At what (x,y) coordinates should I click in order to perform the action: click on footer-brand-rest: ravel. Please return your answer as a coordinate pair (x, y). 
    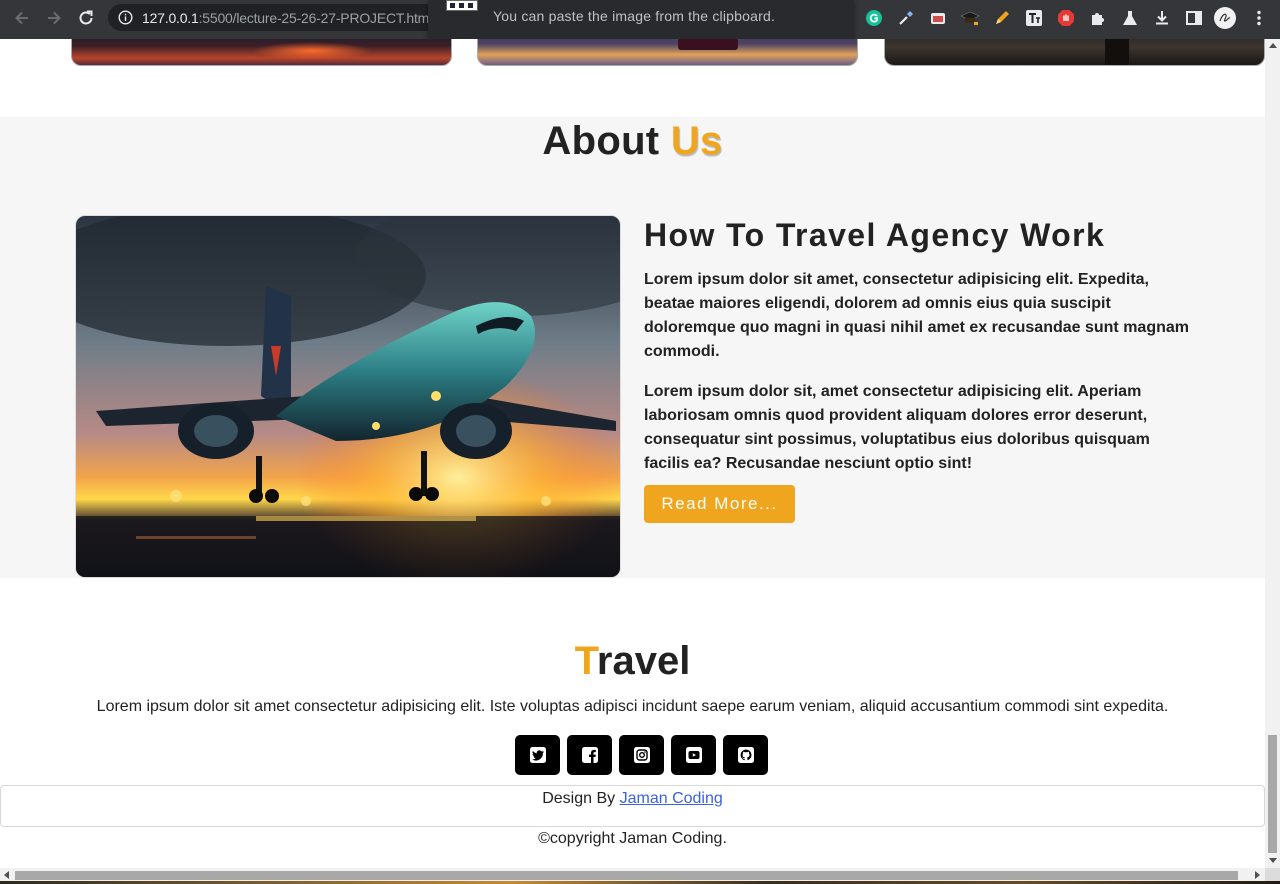
    Looking at the image, I should click on (643, 661).